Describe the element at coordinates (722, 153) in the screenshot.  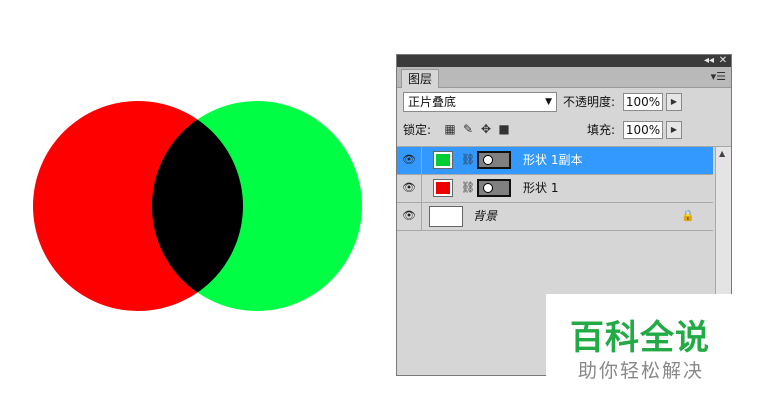
I see `scroll-up-icon: ▲` at that location.